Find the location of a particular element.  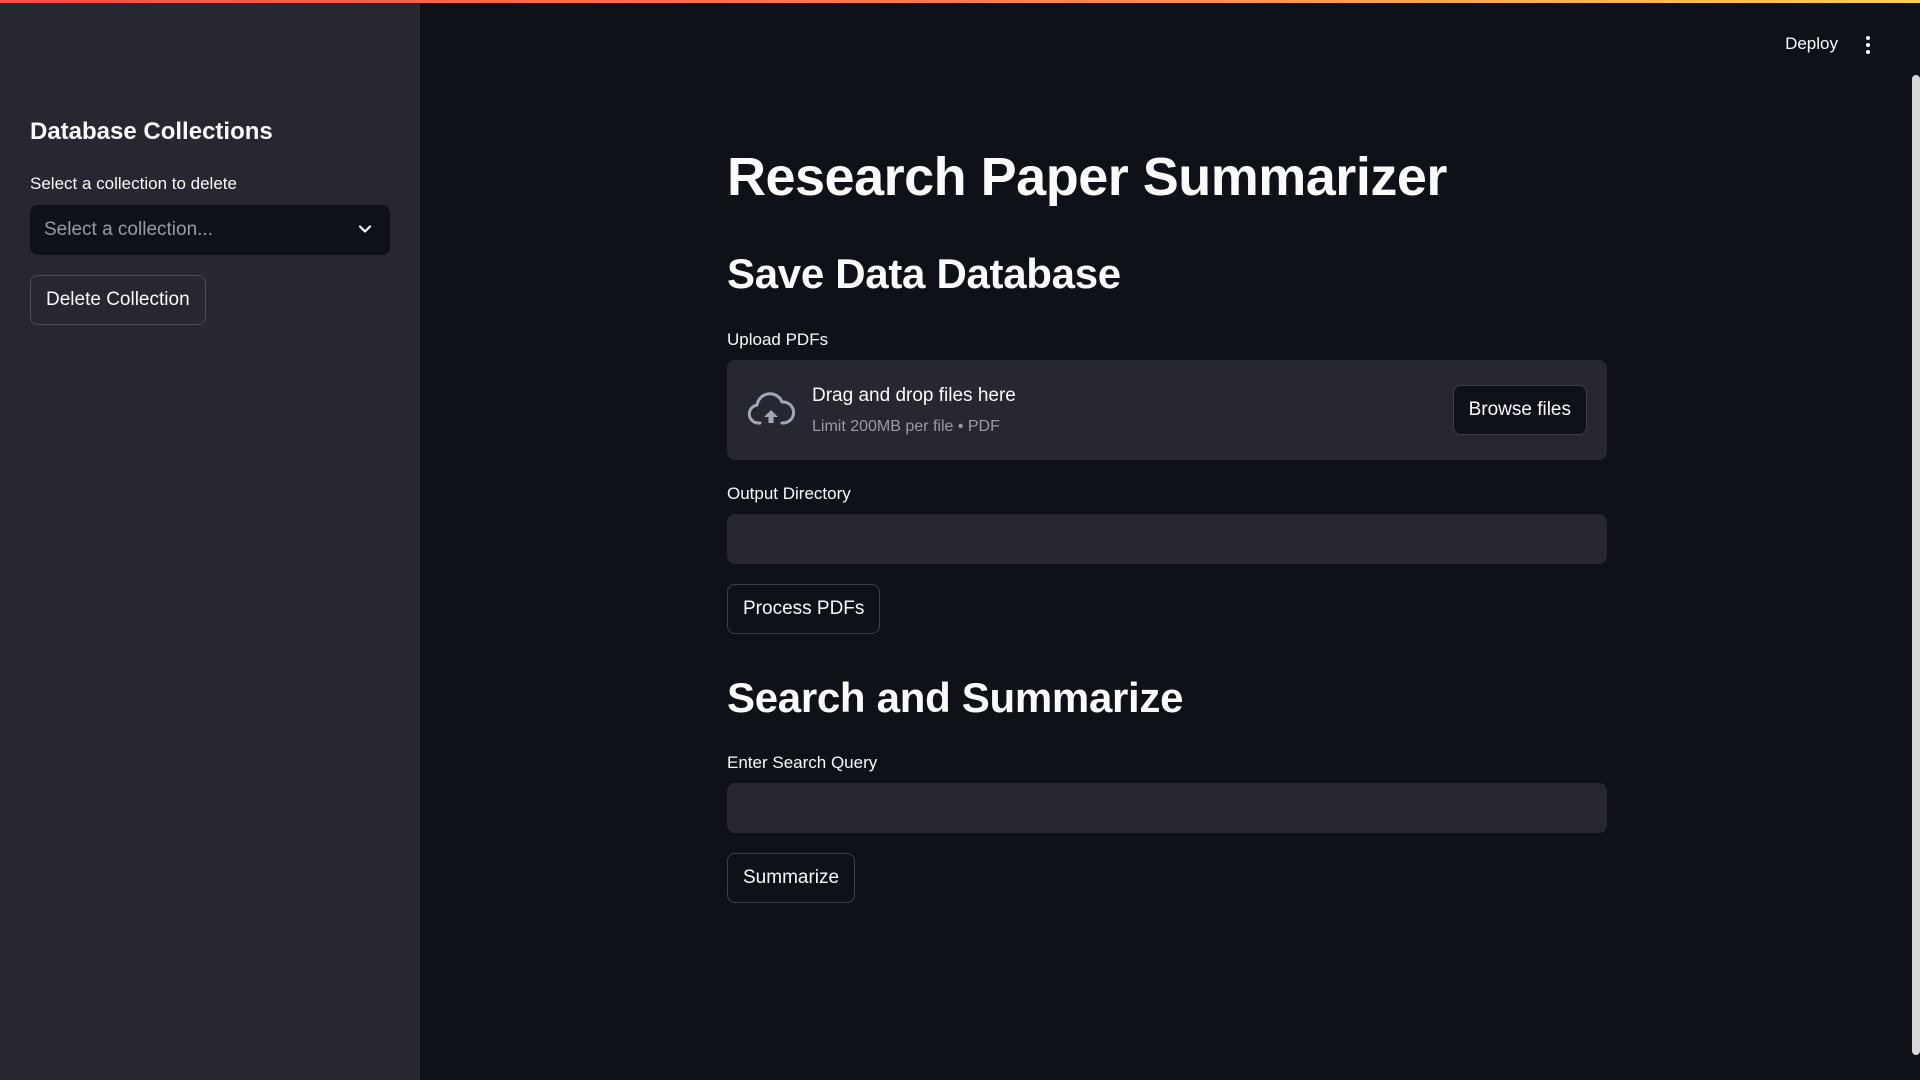

header-decoration-bar is located at coordinates (960, 1).